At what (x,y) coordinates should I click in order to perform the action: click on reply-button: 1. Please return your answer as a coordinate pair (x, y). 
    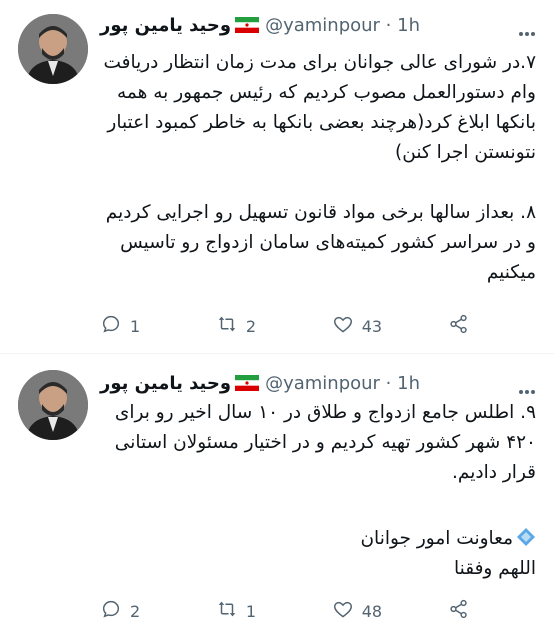
    Looking at the image, I should click on (125, 326).